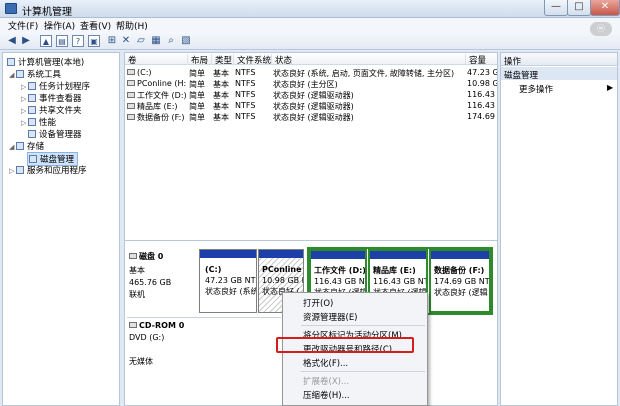  Describe the element at coordinates (345, 345) in the screenshot. I see `highlight-annotation` at that location.